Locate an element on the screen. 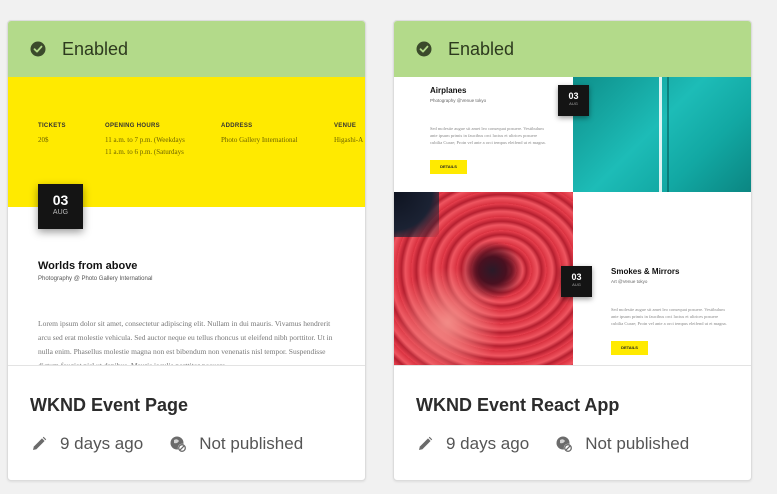  teal-photo is located at coordinates (662, 134).